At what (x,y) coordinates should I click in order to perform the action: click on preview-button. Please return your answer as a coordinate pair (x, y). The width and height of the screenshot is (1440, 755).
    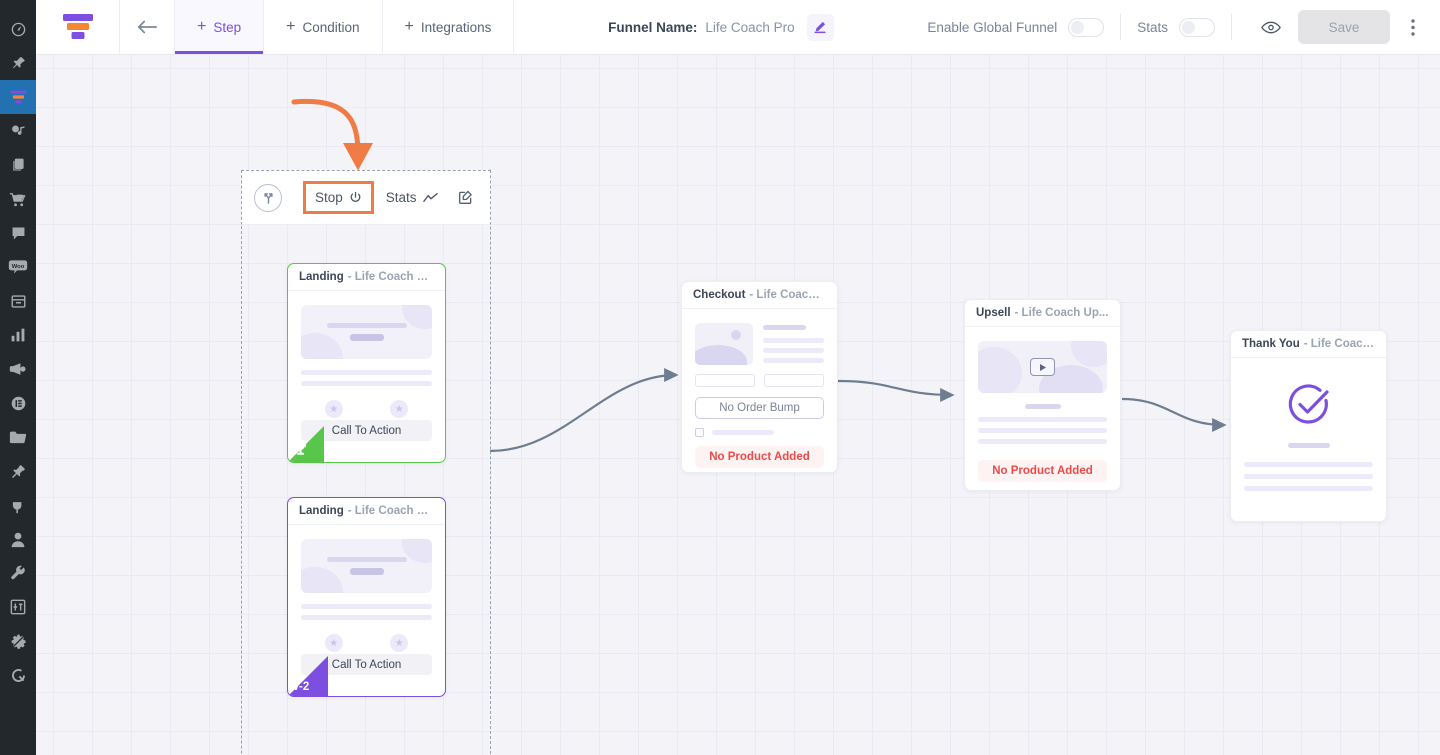
    Looking at the image, I should click on (1271, 27).